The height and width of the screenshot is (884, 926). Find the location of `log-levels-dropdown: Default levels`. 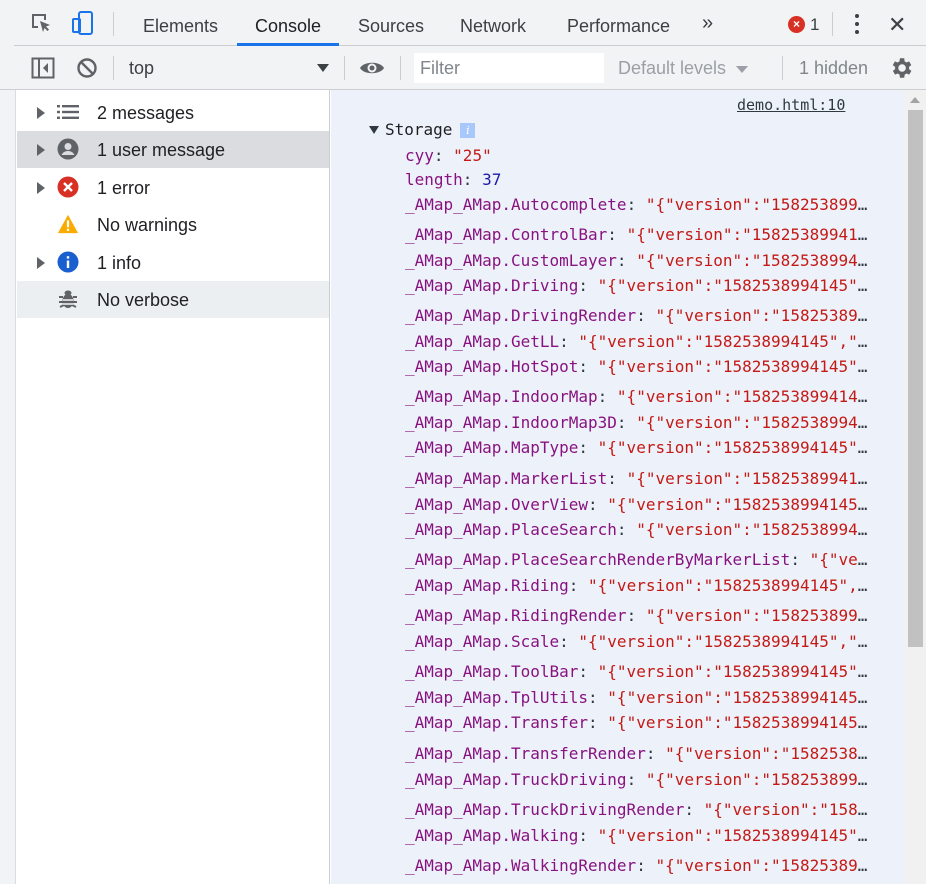

log-levels-dropdown: Default levels is located at coordinates (672, 68).